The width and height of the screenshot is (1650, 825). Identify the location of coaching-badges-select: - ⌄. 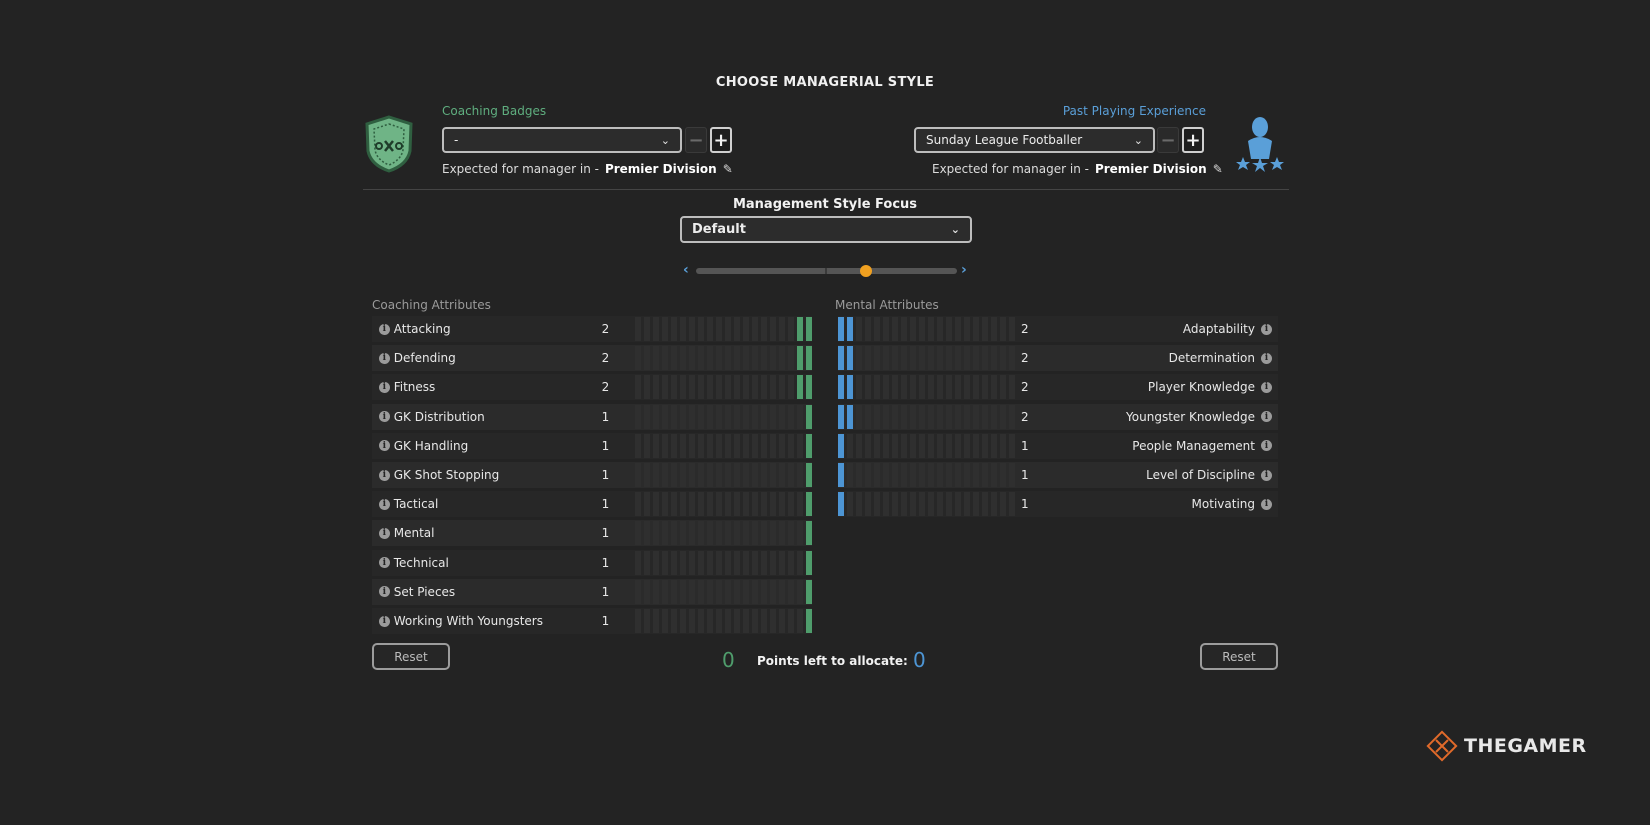
(562, 140).